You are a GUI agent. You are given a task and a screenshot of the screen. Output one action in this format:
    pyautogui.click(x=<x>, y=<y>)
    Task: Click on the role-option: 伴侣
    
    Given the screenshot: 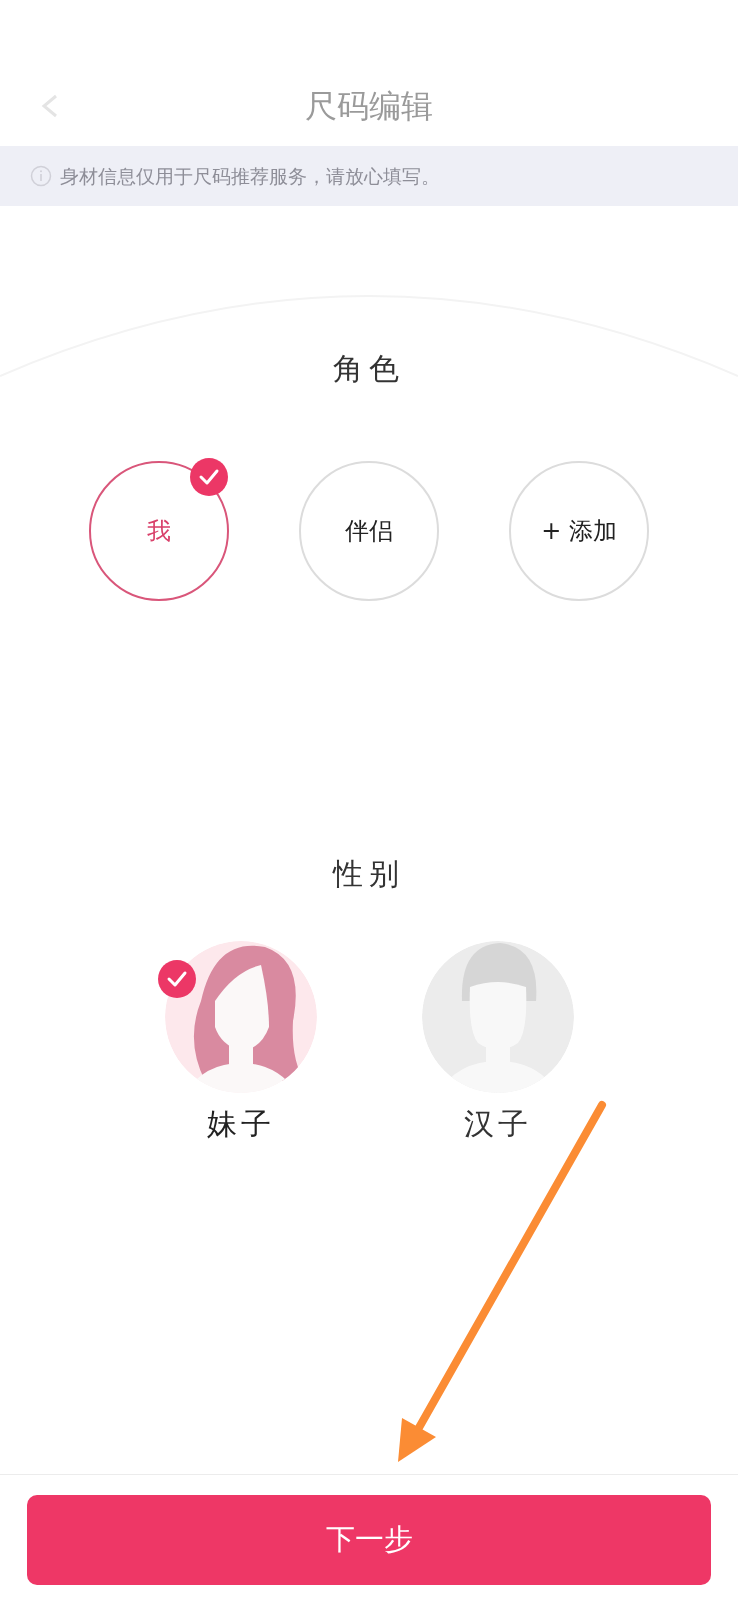 What is the action you would take?
    pyautogui.click(x=369, y=531)
    